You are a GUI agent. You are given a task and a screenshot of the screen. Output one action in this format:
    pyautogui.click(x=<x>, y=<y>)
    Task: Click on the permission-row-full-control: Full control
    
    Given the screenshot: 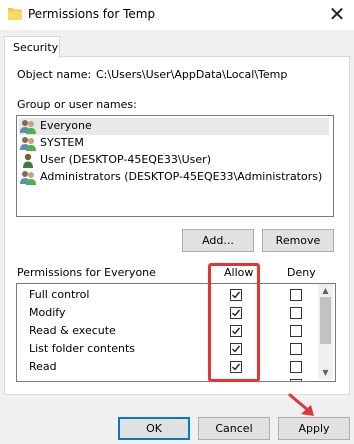 What is the action you would take?
    pyautogui.click(x=167, y=295)
    